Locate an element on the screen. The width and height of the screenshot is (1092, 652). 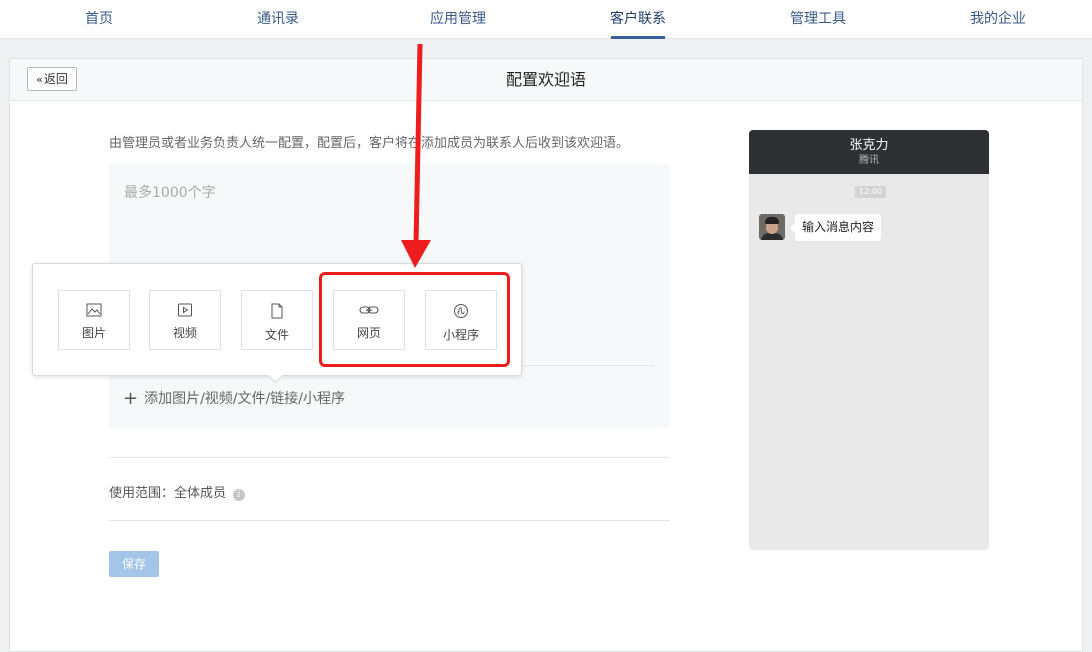
back-button: «返回 is located at coordinates (52, 79).